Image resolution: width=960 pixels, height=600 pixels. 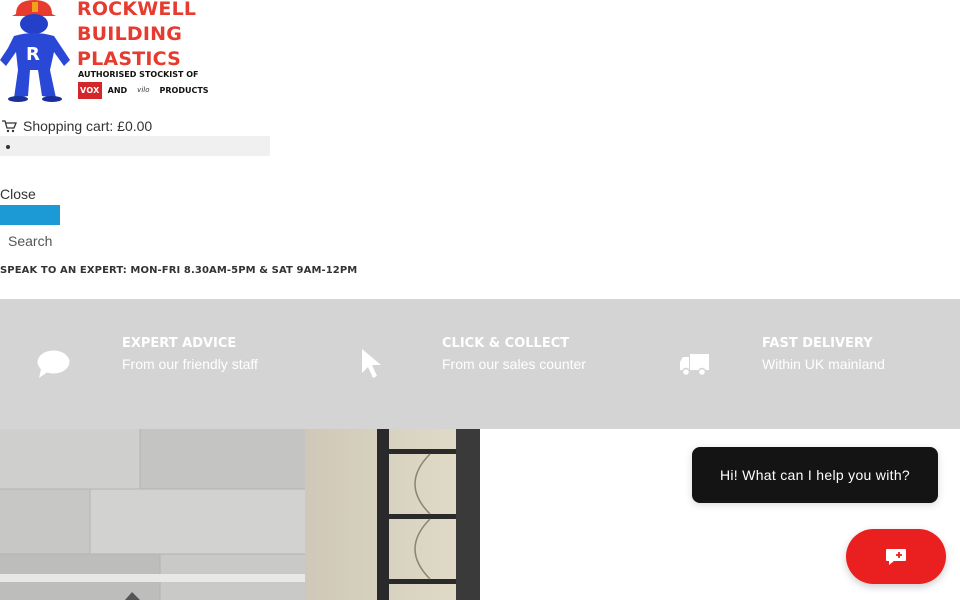 What do you see at coordinates (184, 90) in the screenshot?
I see `logo-products: PRODUCTS` at bounding box center [184, 90].